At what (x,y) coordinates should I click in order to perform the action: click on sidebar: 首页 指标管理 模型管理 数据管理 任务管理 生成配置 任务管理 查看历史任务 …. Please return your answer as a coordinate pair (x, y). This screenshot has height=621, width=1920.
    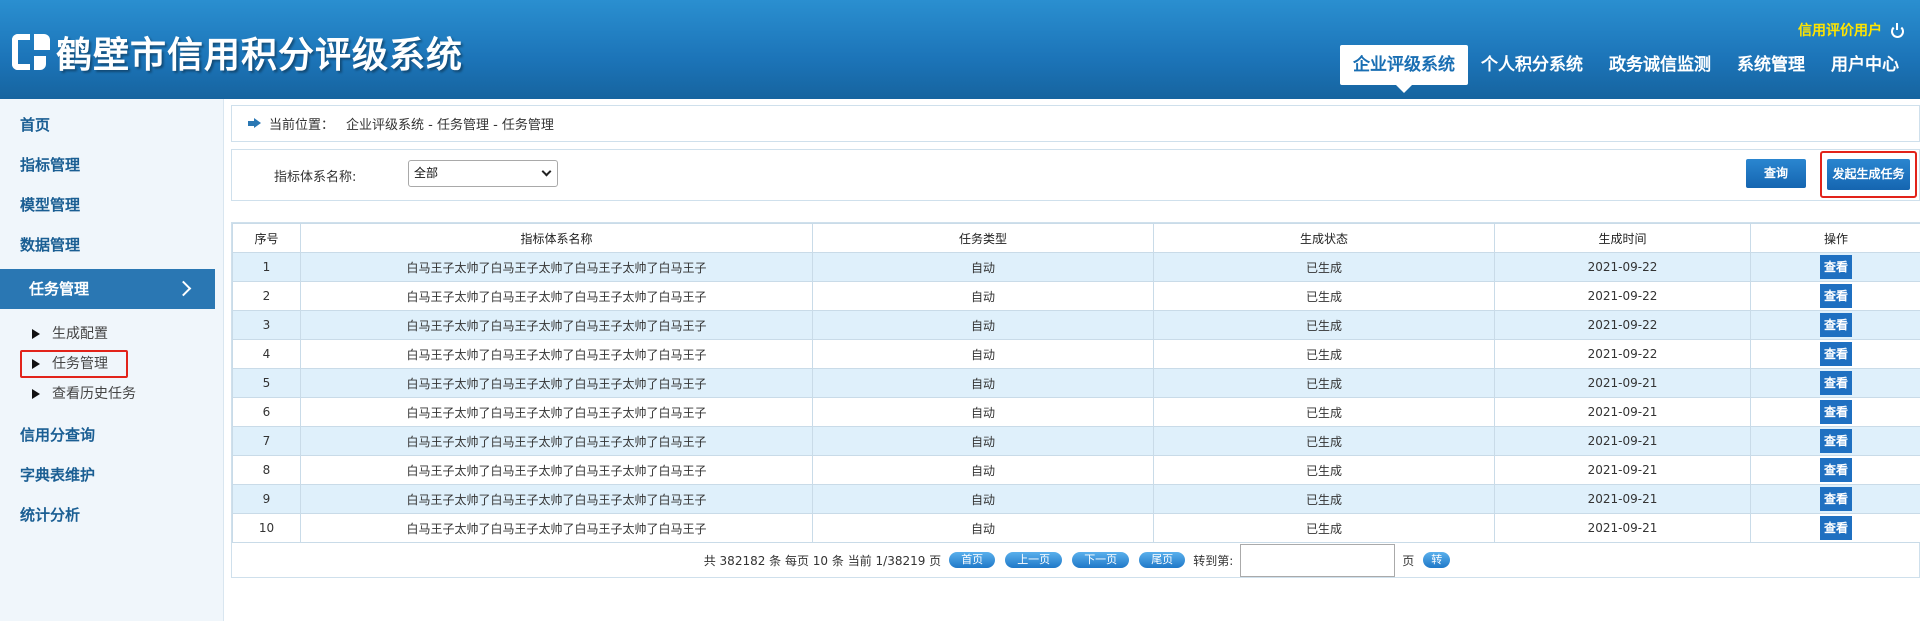
    Looking at the image, I should click on (112, 360).